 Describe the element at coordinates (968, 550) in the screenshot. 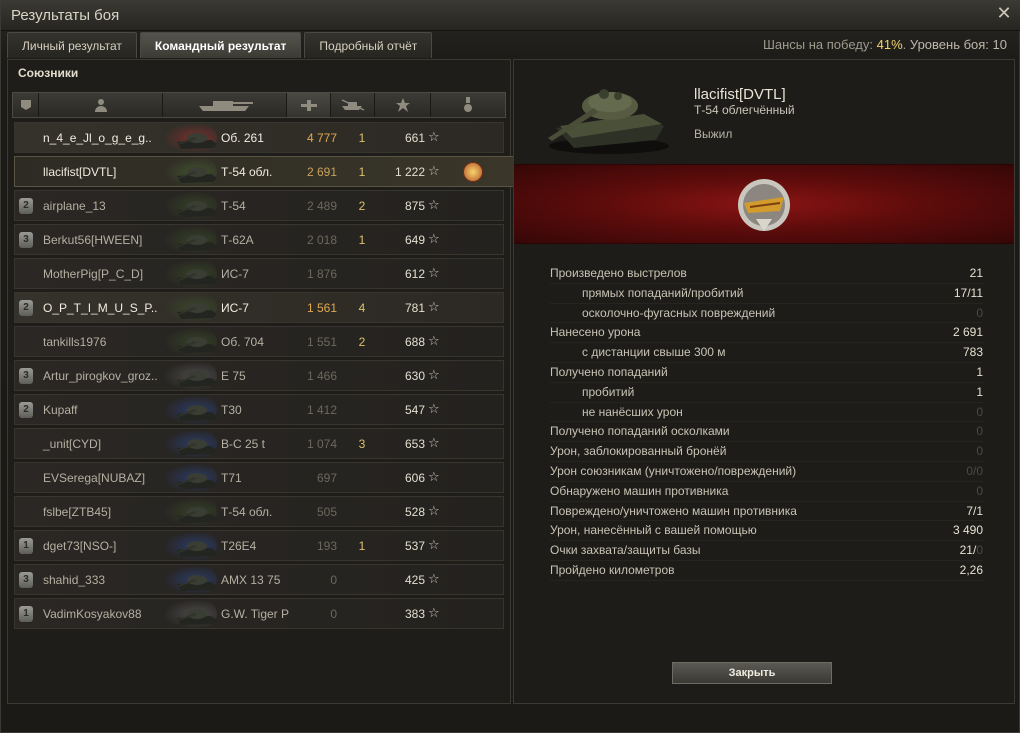

I see `stat-value-main: 21/` at that location.